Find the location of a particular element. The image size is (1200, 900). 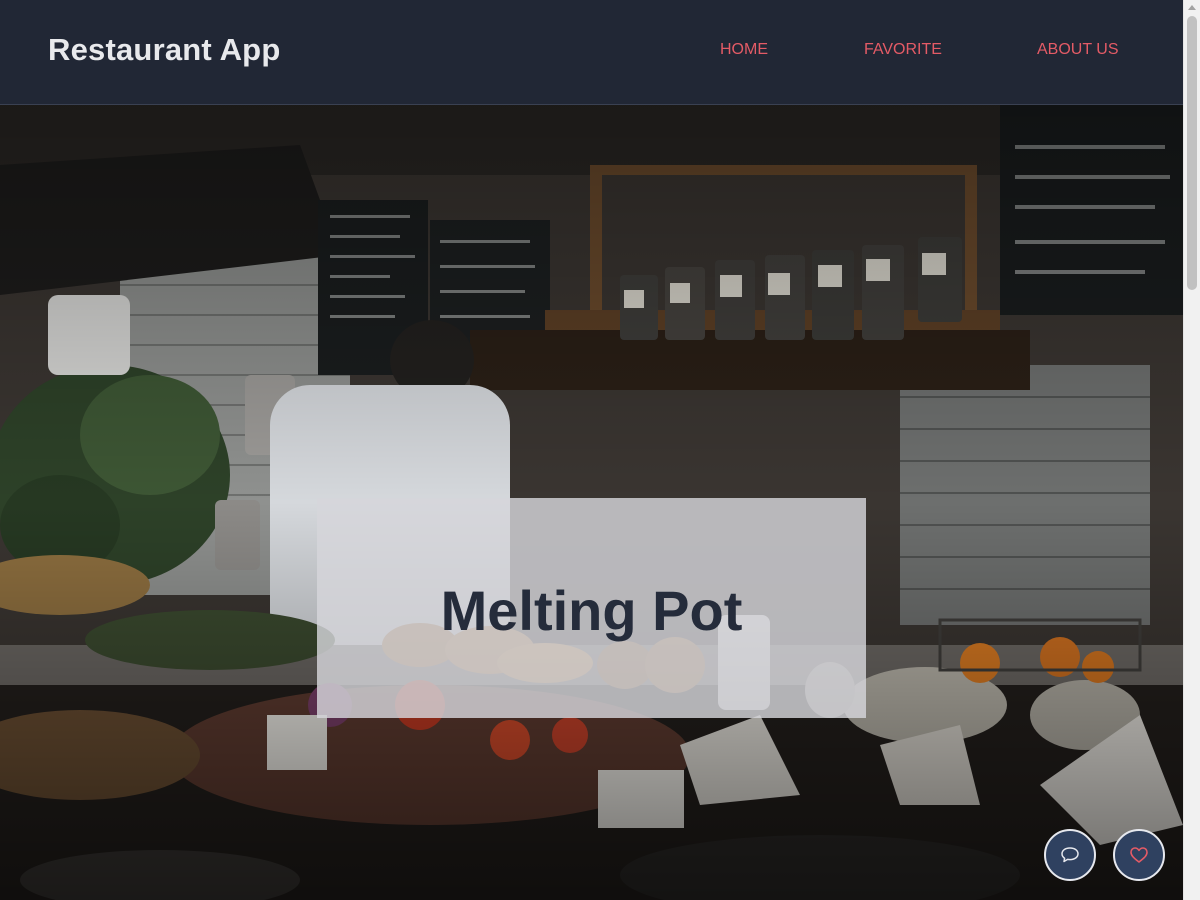

nav-home-link: HOME is located at coordinates (744, 50).